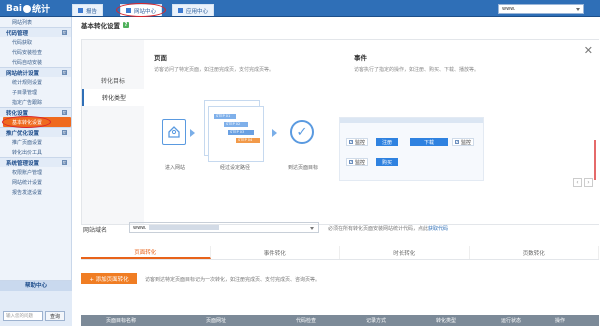 The height and width of the screenshot is (326, 600). Describe the element at coordinates (26, 122) in the screenshot. I see `highlight-oval` at that location.